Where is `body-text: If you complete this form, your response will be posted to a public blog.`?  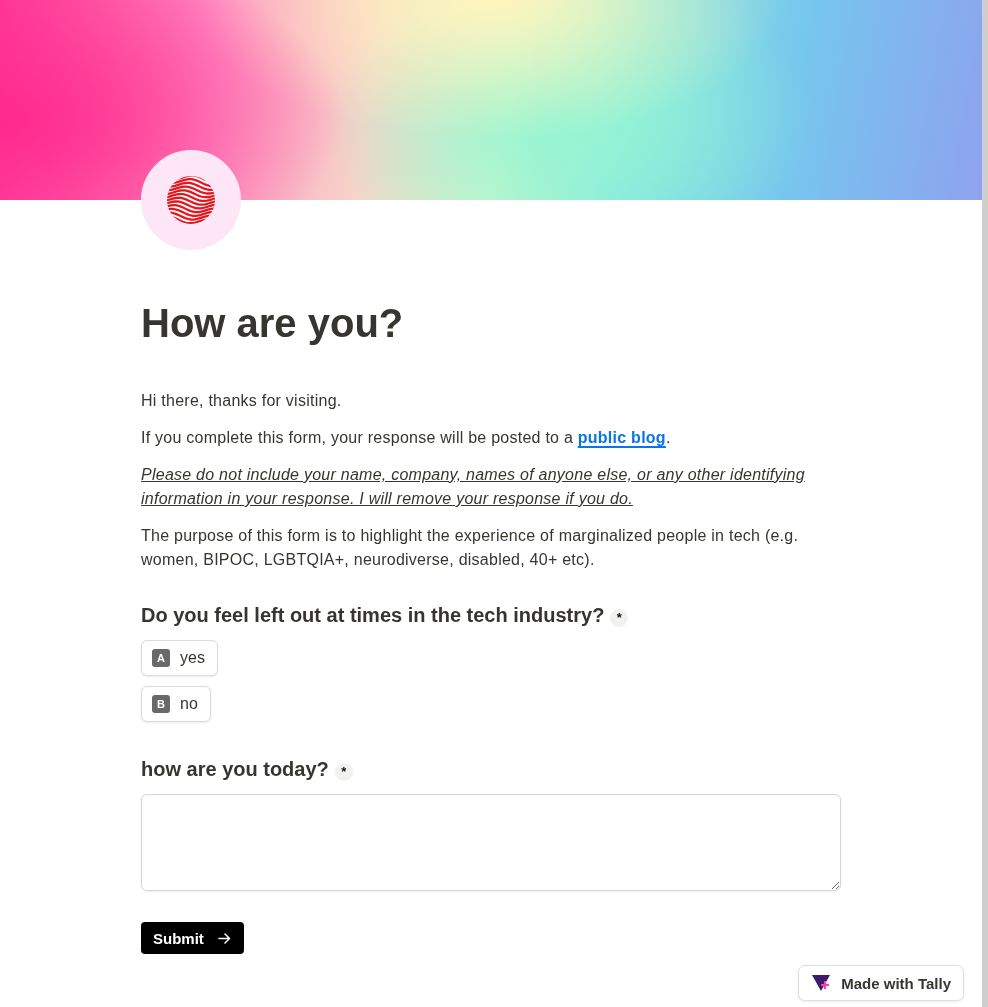
body-text: If you complete this form, your response will be posted to a public blog. is located at coordinates (406, 438).